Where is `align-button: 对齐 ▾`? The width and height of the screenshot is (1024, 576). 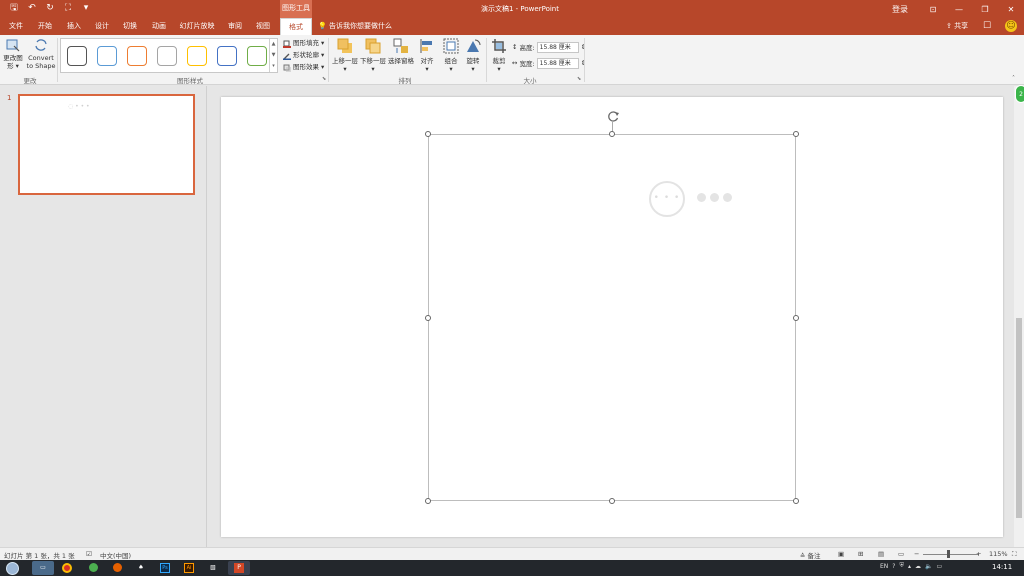
align-button: 对齐 ▾ is located at coordinates (427, 55).